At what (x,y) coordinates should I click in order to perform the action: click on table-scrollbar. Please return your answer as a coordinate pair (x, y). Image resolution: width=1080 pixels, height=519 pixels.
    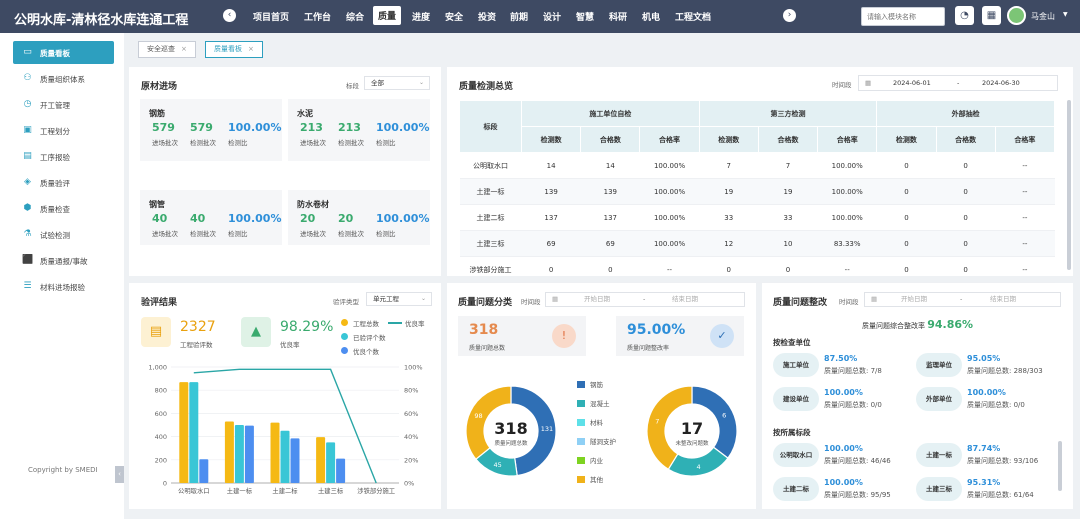
    Looking at the image, I should click on (1069, 185).